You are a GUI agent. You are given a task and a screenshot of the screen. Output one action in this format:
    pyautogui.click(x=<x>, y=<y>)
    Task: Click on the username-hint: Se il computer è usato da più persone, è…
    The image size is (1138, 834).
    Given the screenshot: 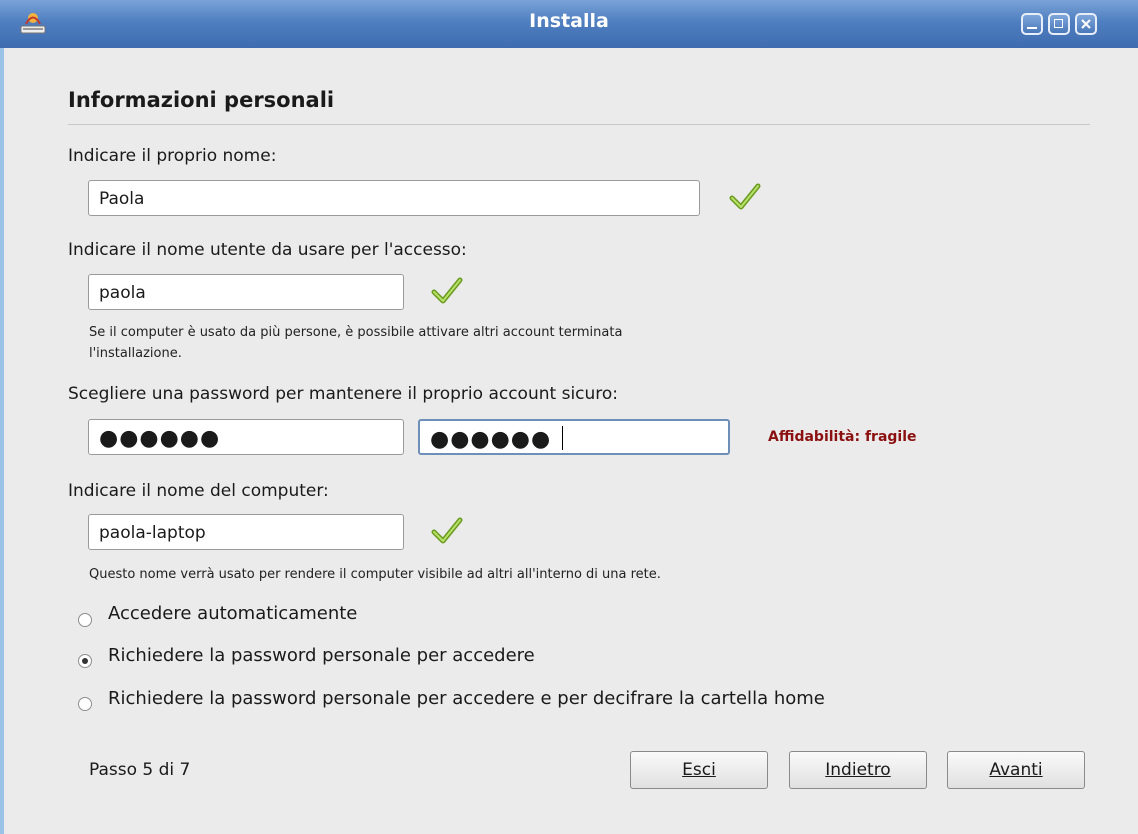 What is the action you would take?
    pyautogui.click(x=355, y=343)
    